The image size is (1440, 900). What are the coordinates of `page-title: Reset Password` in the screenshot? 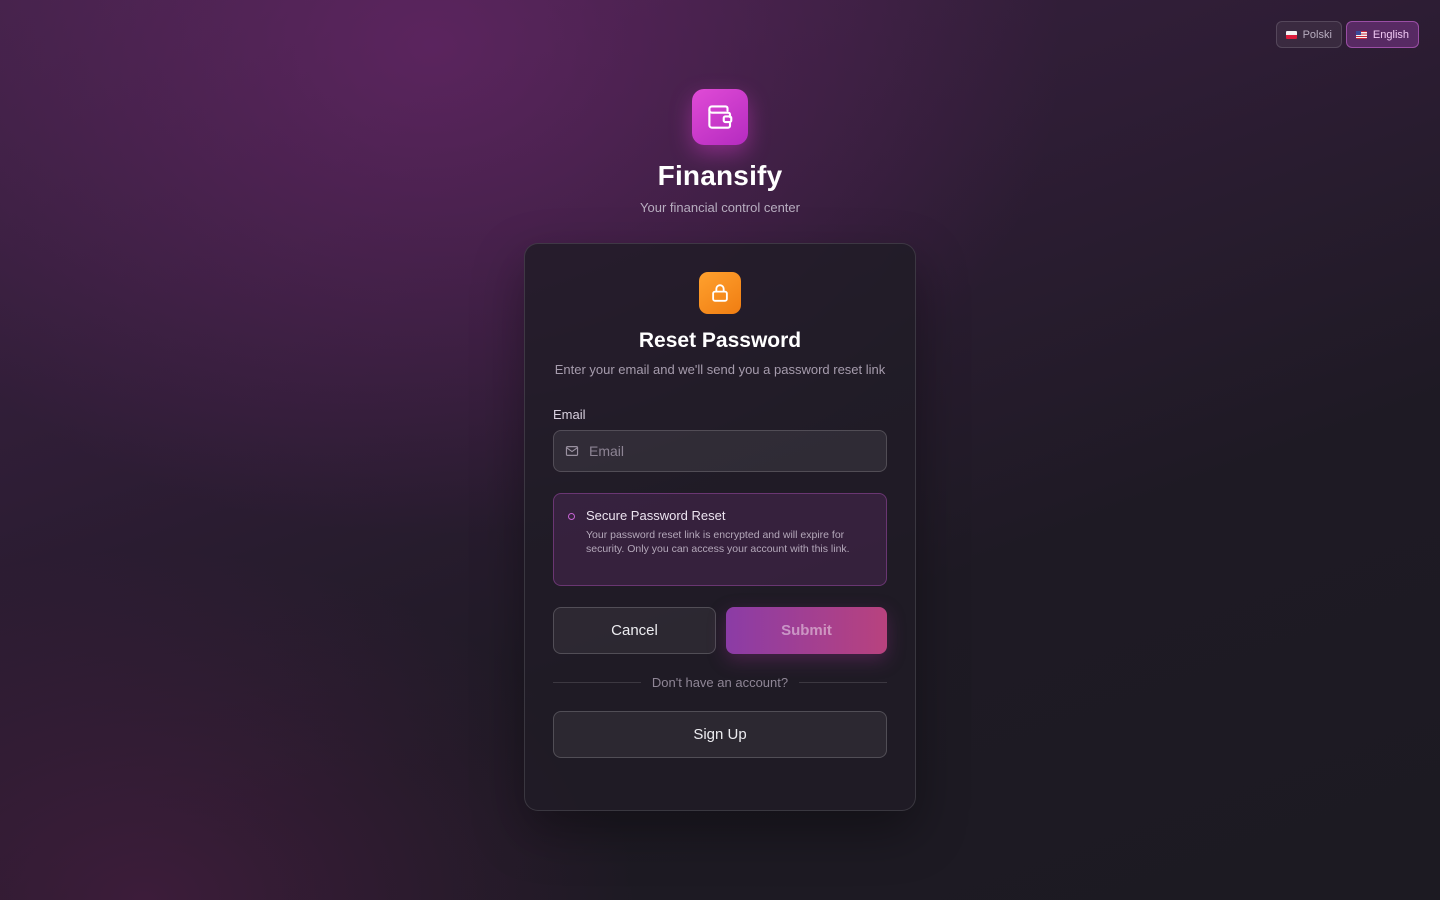 It's located at (720, 340).